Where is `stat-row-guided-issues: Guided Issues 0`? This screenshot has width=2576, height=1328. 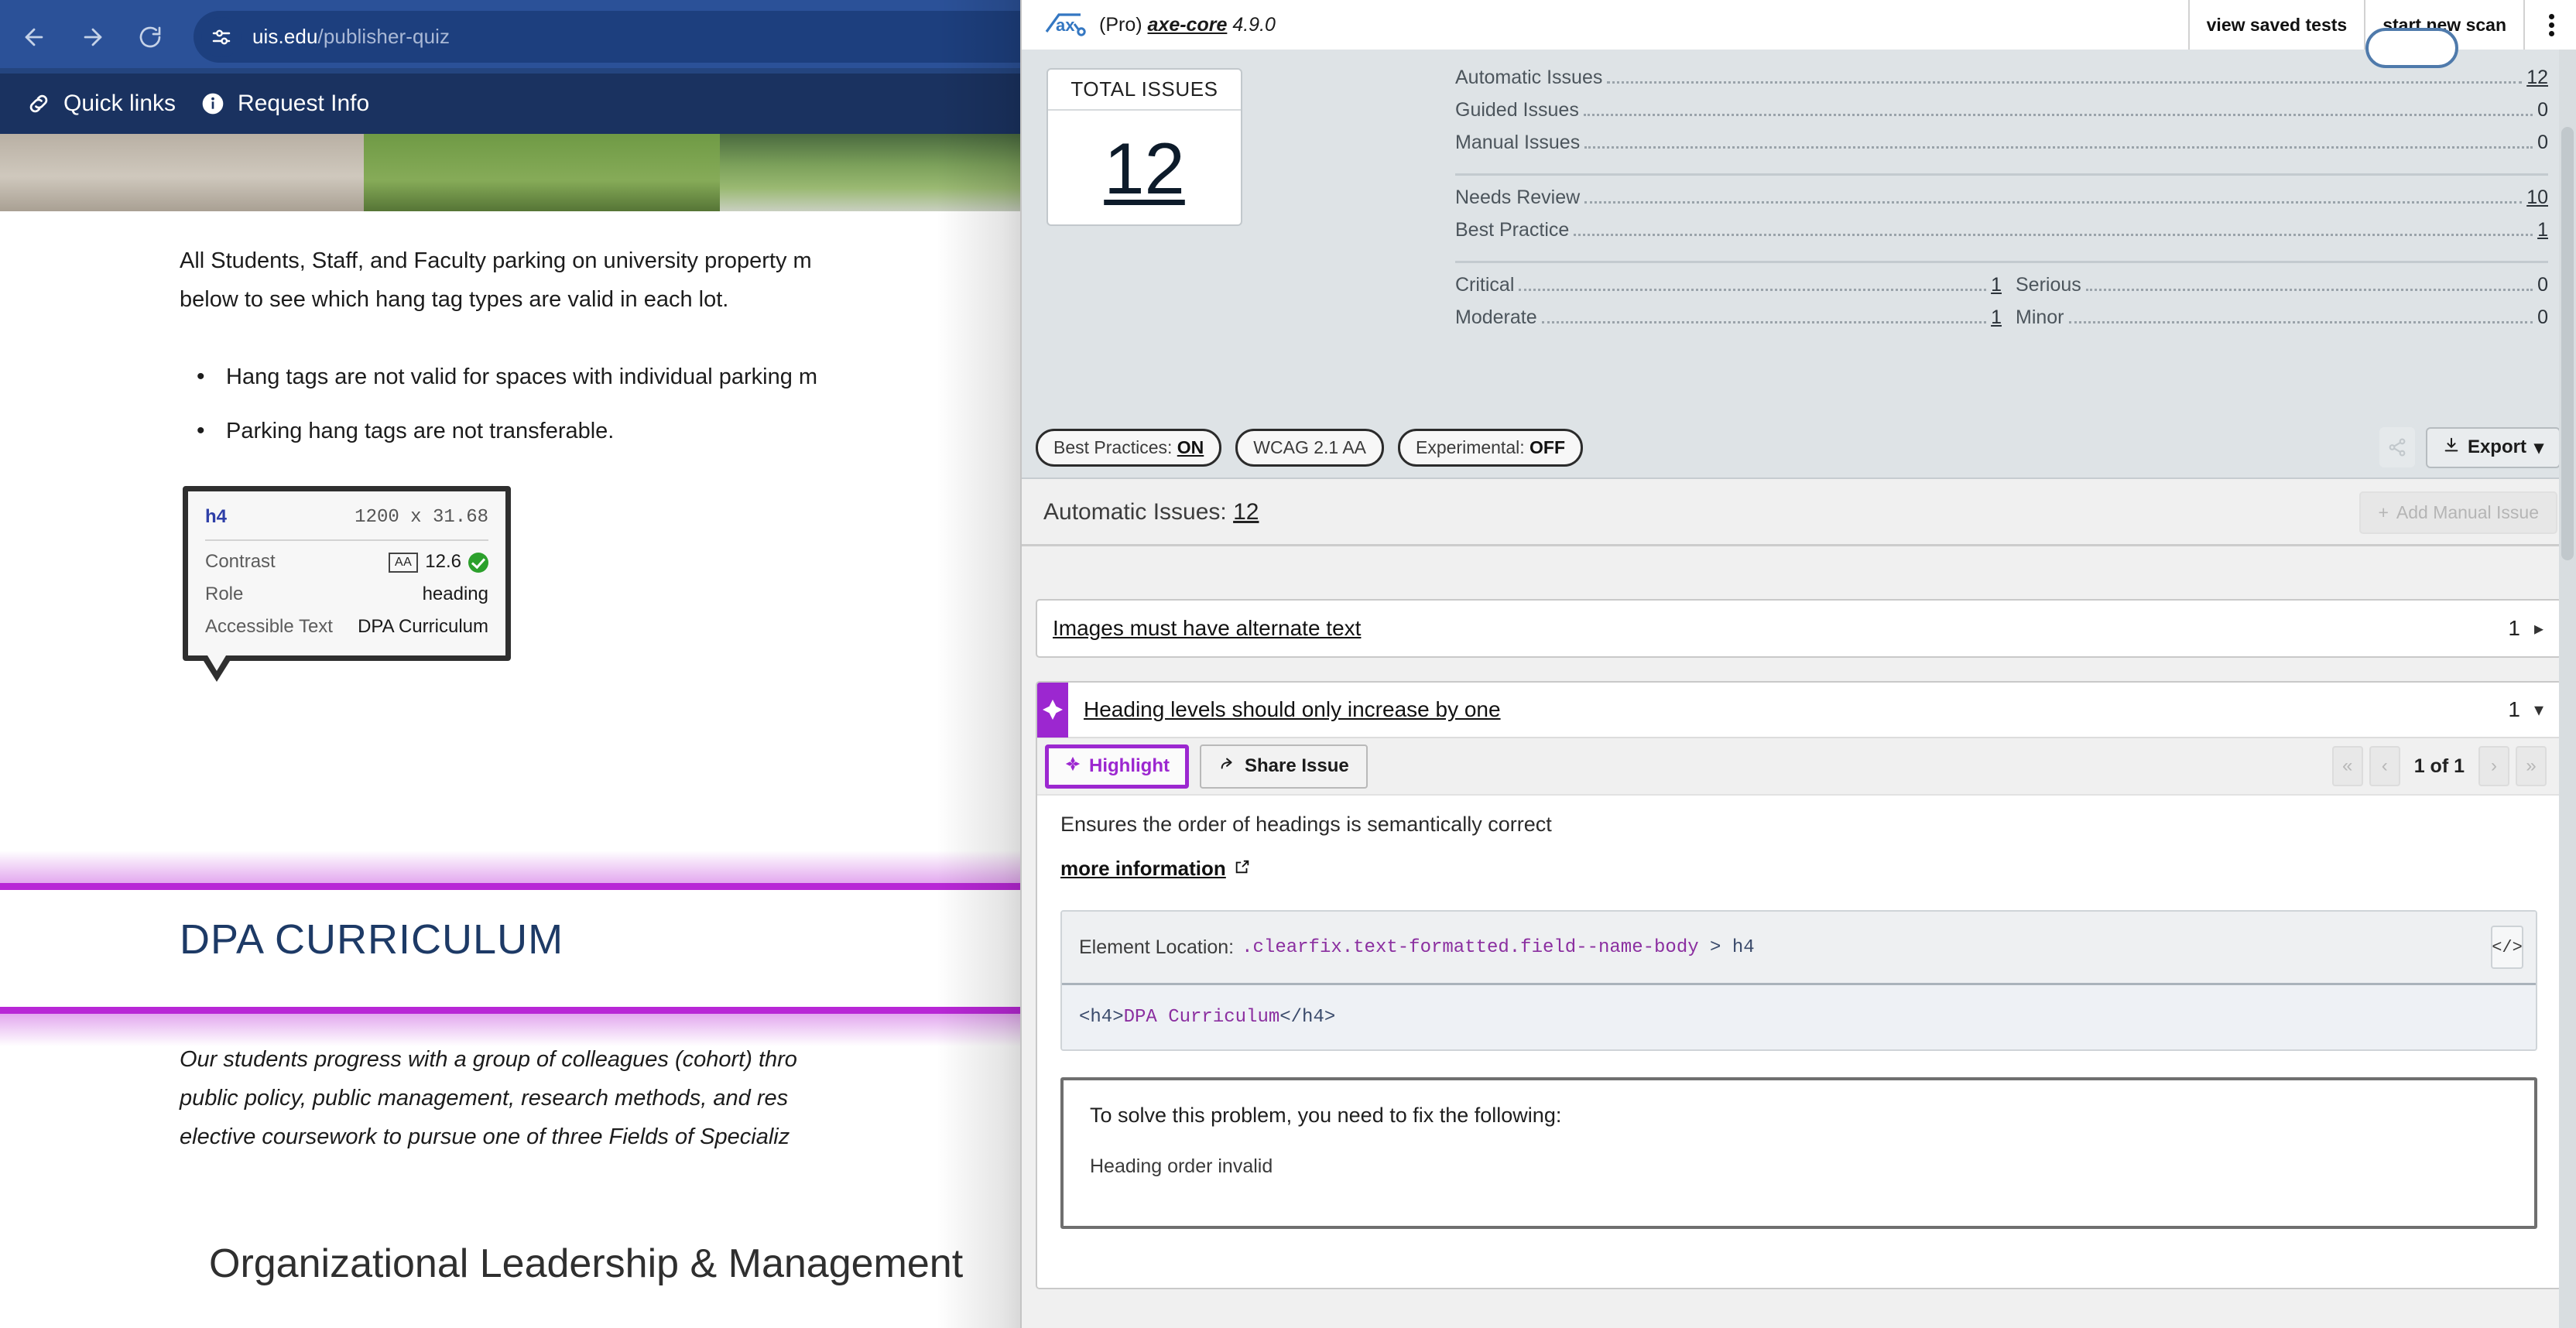 stat-row-guided-issues: Guided Issues 0 is located at coordinates (2001, 115).